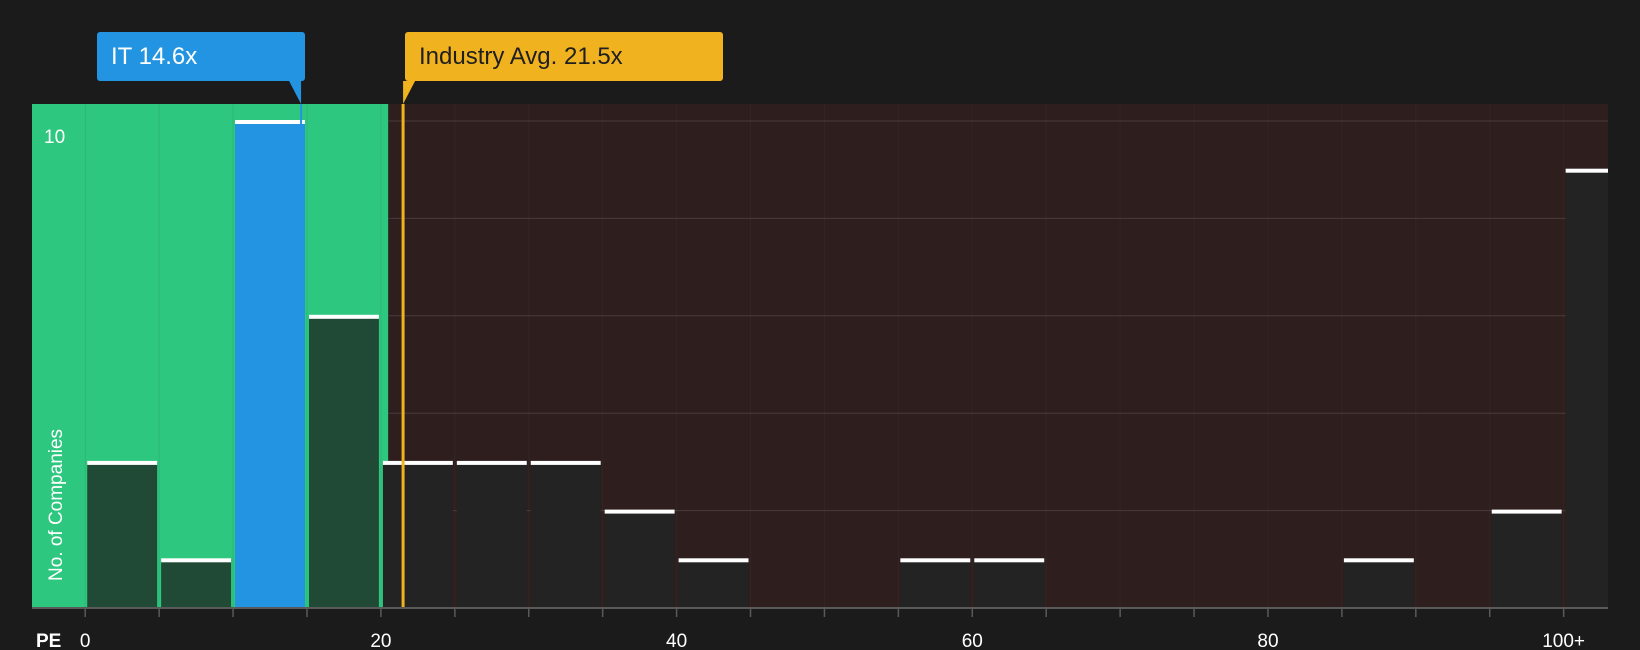  I want to click on x-axis, so click(820, 612).